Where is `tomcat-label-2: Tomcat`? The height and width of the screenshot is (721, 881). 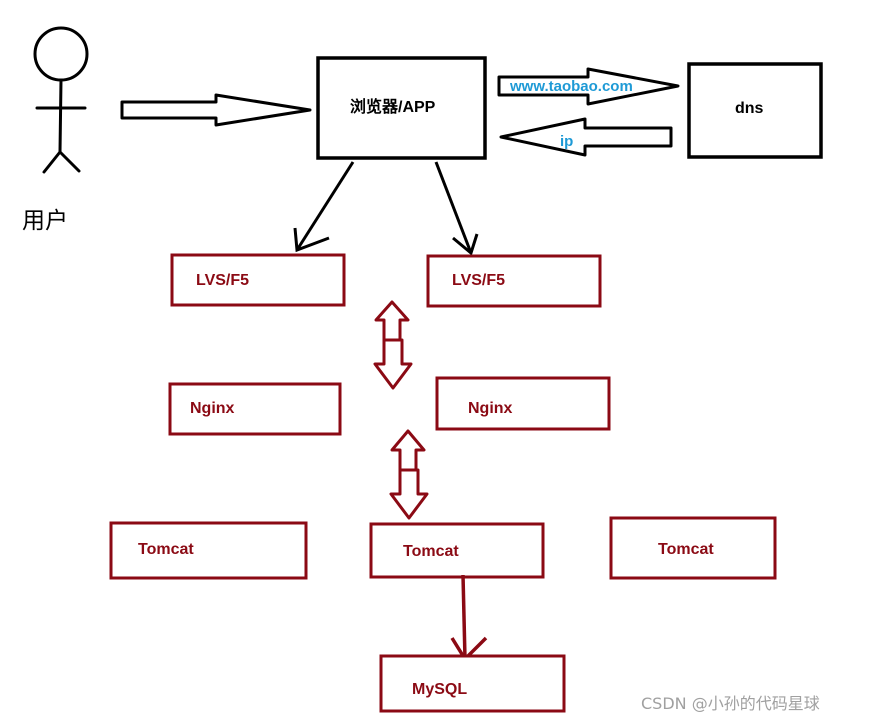
tomcat-label-2: Tomcat is located at coordinates (431, 551).